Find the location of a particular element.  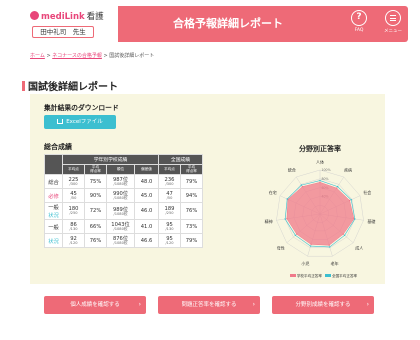

summary-title: 総合成績 is located at coordinates (58, 147).